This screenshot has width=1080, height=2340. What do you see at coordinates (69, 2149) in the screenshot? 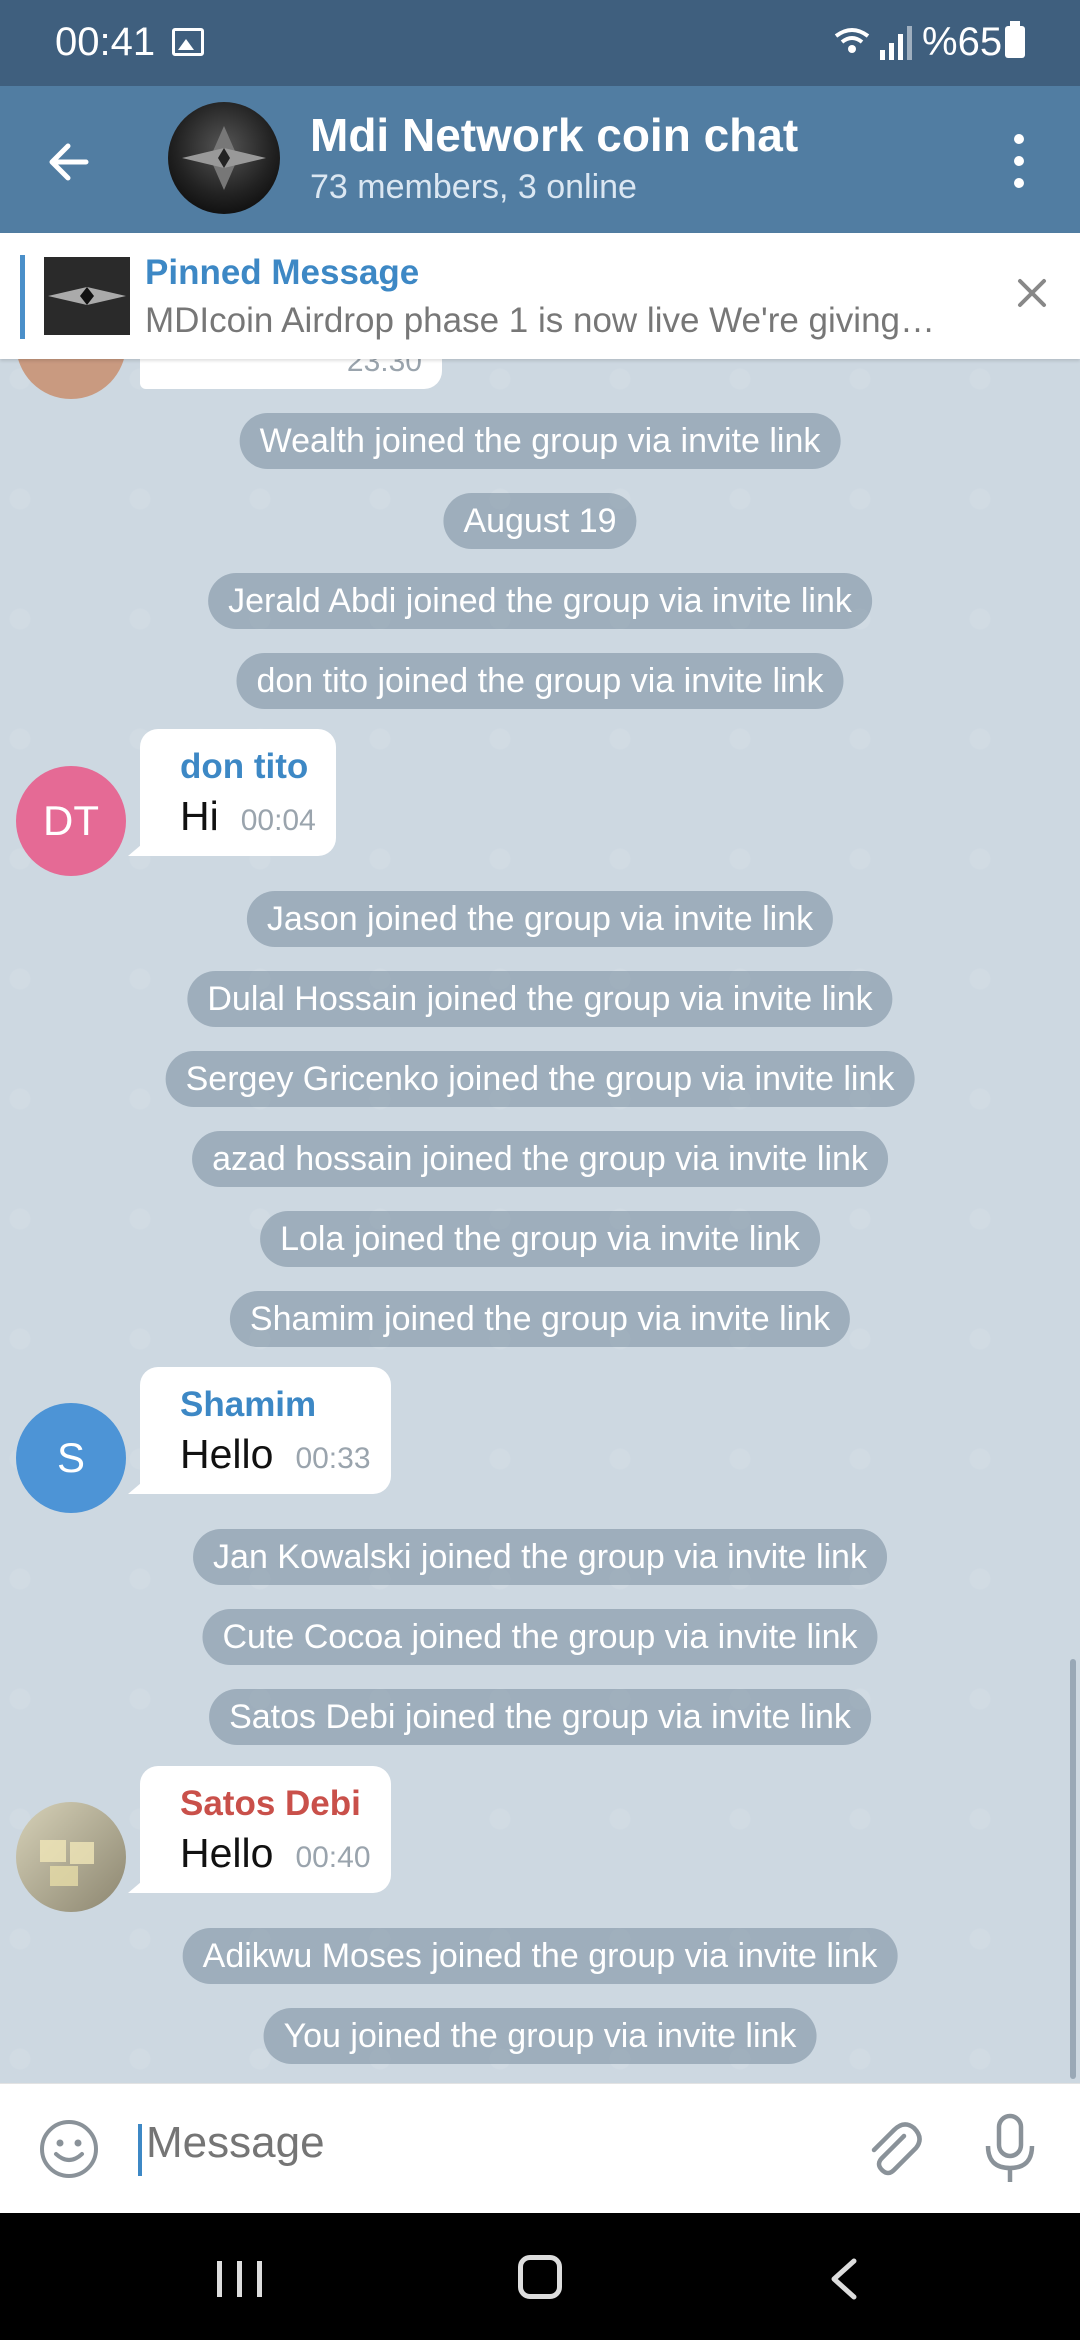
I see `emoji-icon` at bounding box center [69, 2149].